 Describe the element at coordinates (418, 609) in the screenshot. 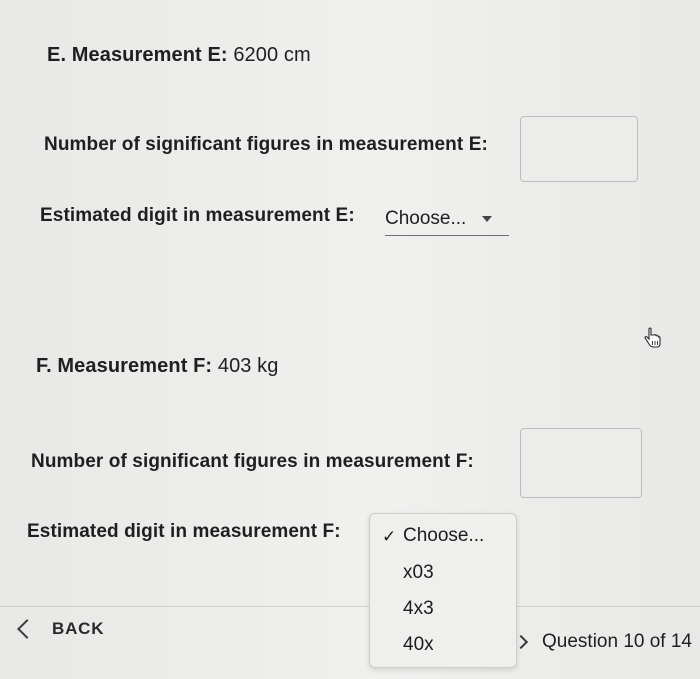

I see `dropdown-option: 4x3` at that location.